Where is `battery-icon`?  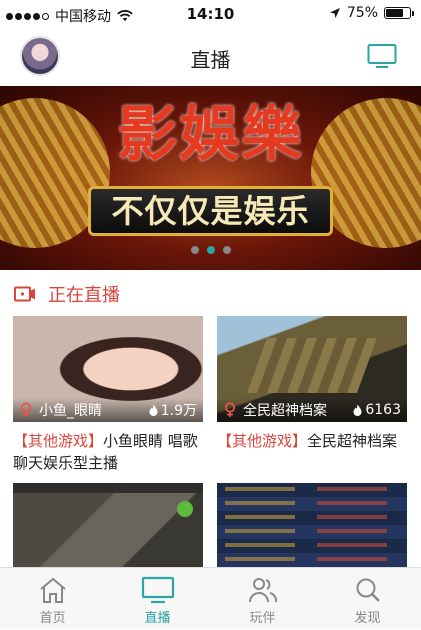
battery-icon is located at coordinates (399, 13).